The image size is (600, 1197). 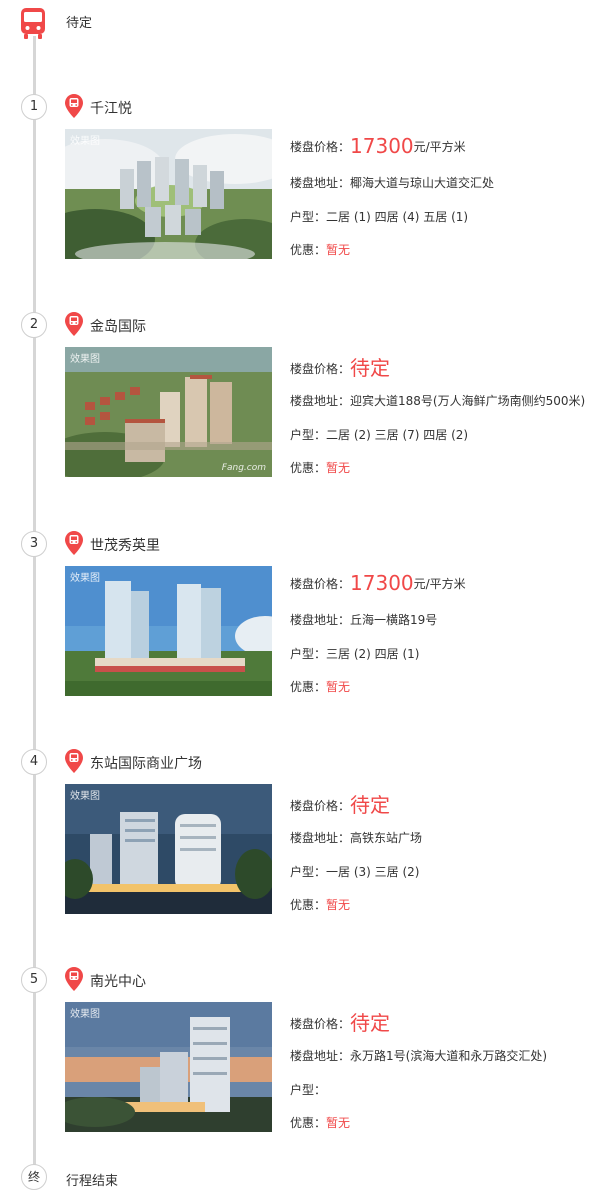 I want to click on step-number: 1, so click(x=34, y=107).